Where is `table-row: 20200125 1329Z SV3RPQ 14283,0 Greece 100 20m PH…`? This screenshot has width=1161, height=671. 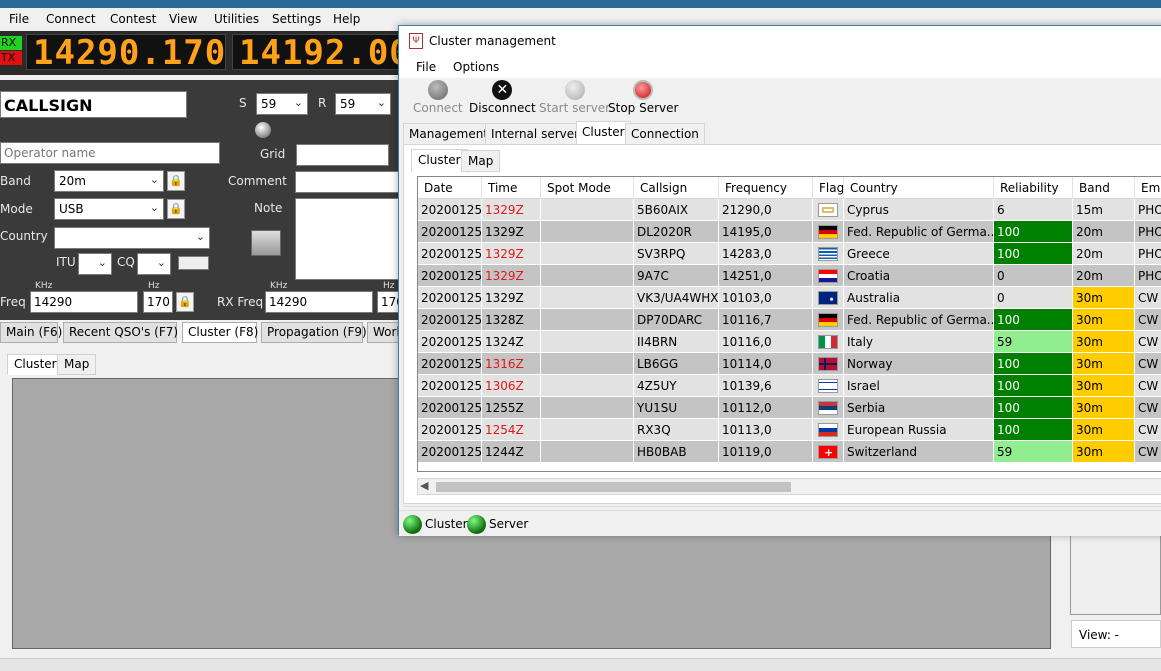
table-row: 20200125 1329Z SV3RPQ 14283,0 Greece 100 20m PH… is located at coordinates (789, 254).